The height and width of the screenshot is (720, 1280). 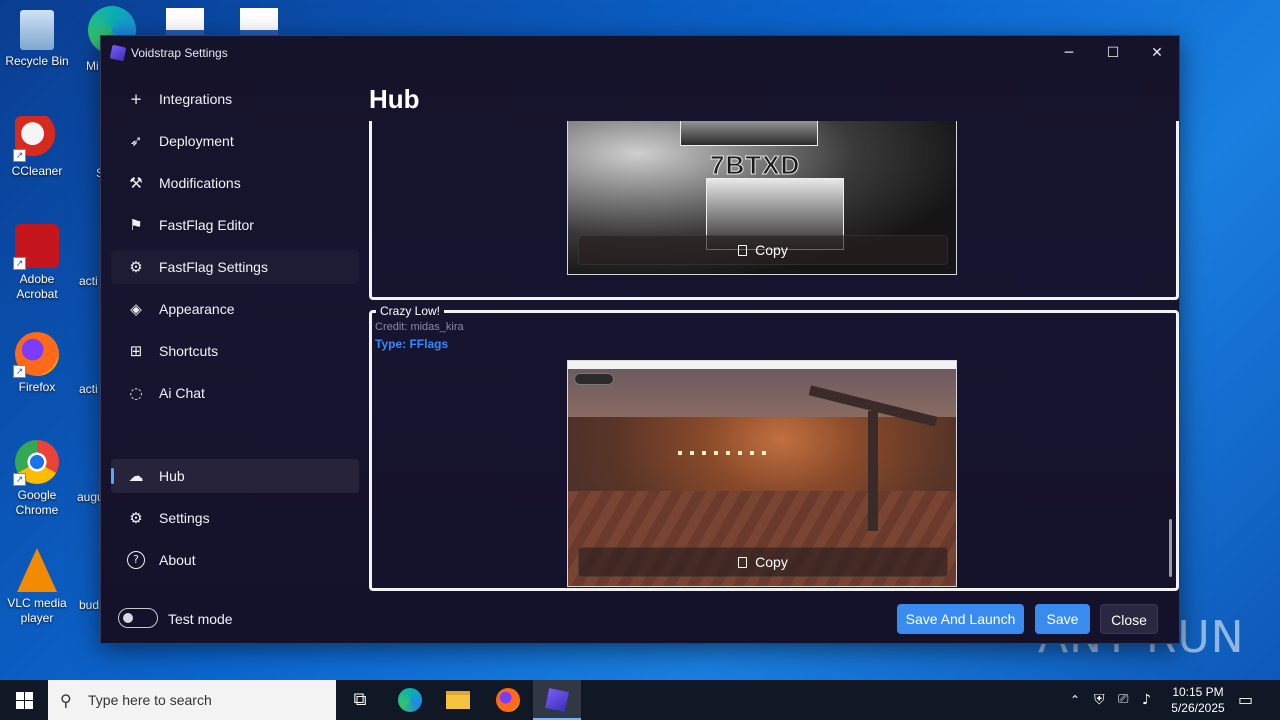 I want to click on cloud-icon: ☁, so click(x=136, y=476).